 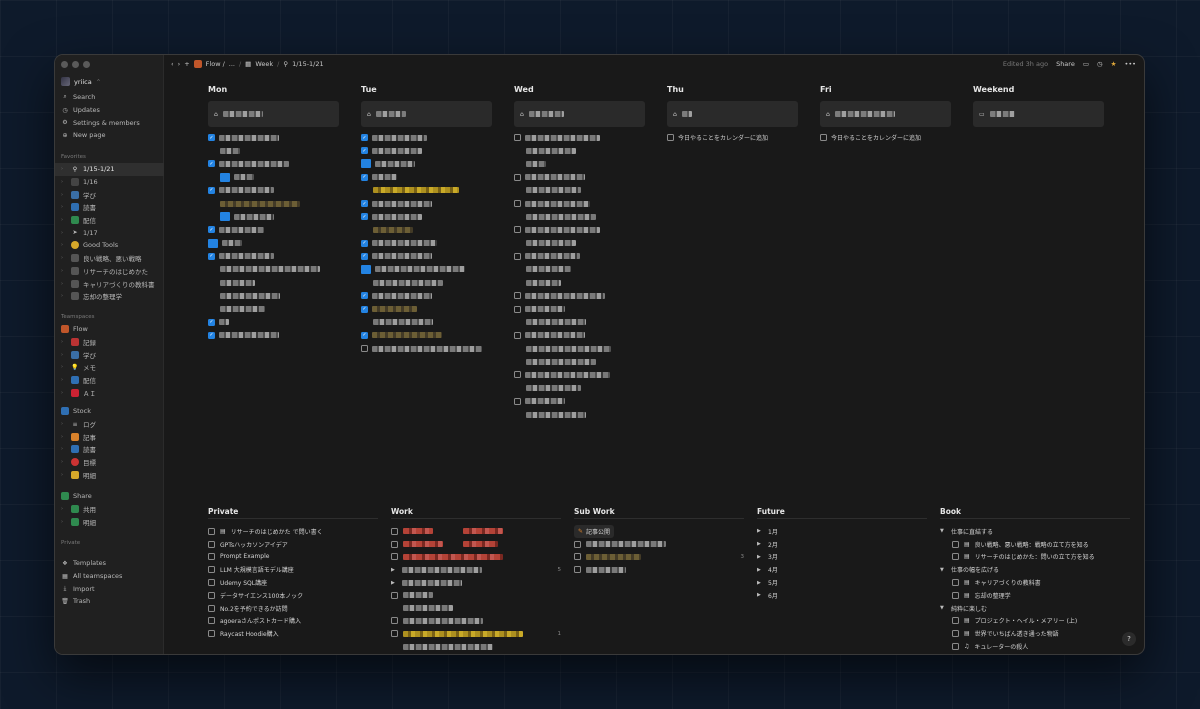 I want to click on sidebar-item-1-17: › ➤ 1/17, so click(x=109, y=232).